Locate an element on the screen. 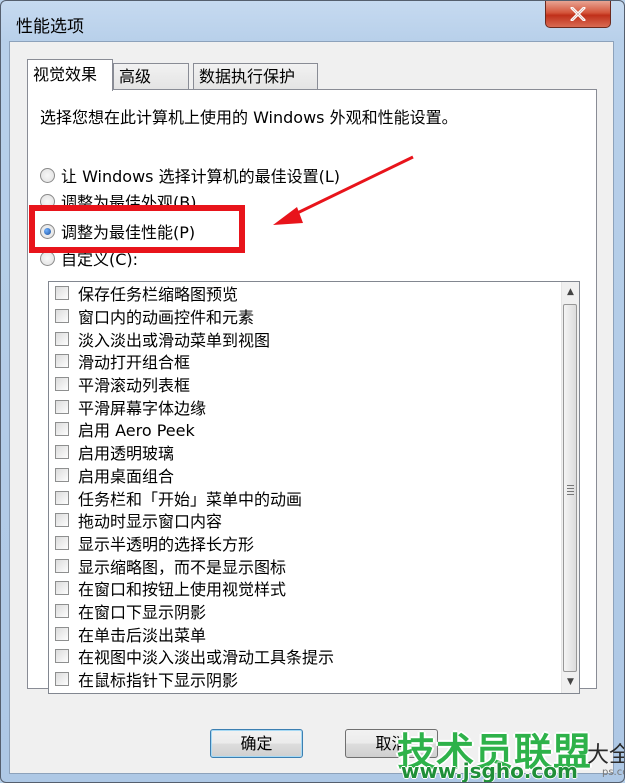 The image size is (625, 783). tab-label: 数据执行保护 is located at coordinates (247, 76).